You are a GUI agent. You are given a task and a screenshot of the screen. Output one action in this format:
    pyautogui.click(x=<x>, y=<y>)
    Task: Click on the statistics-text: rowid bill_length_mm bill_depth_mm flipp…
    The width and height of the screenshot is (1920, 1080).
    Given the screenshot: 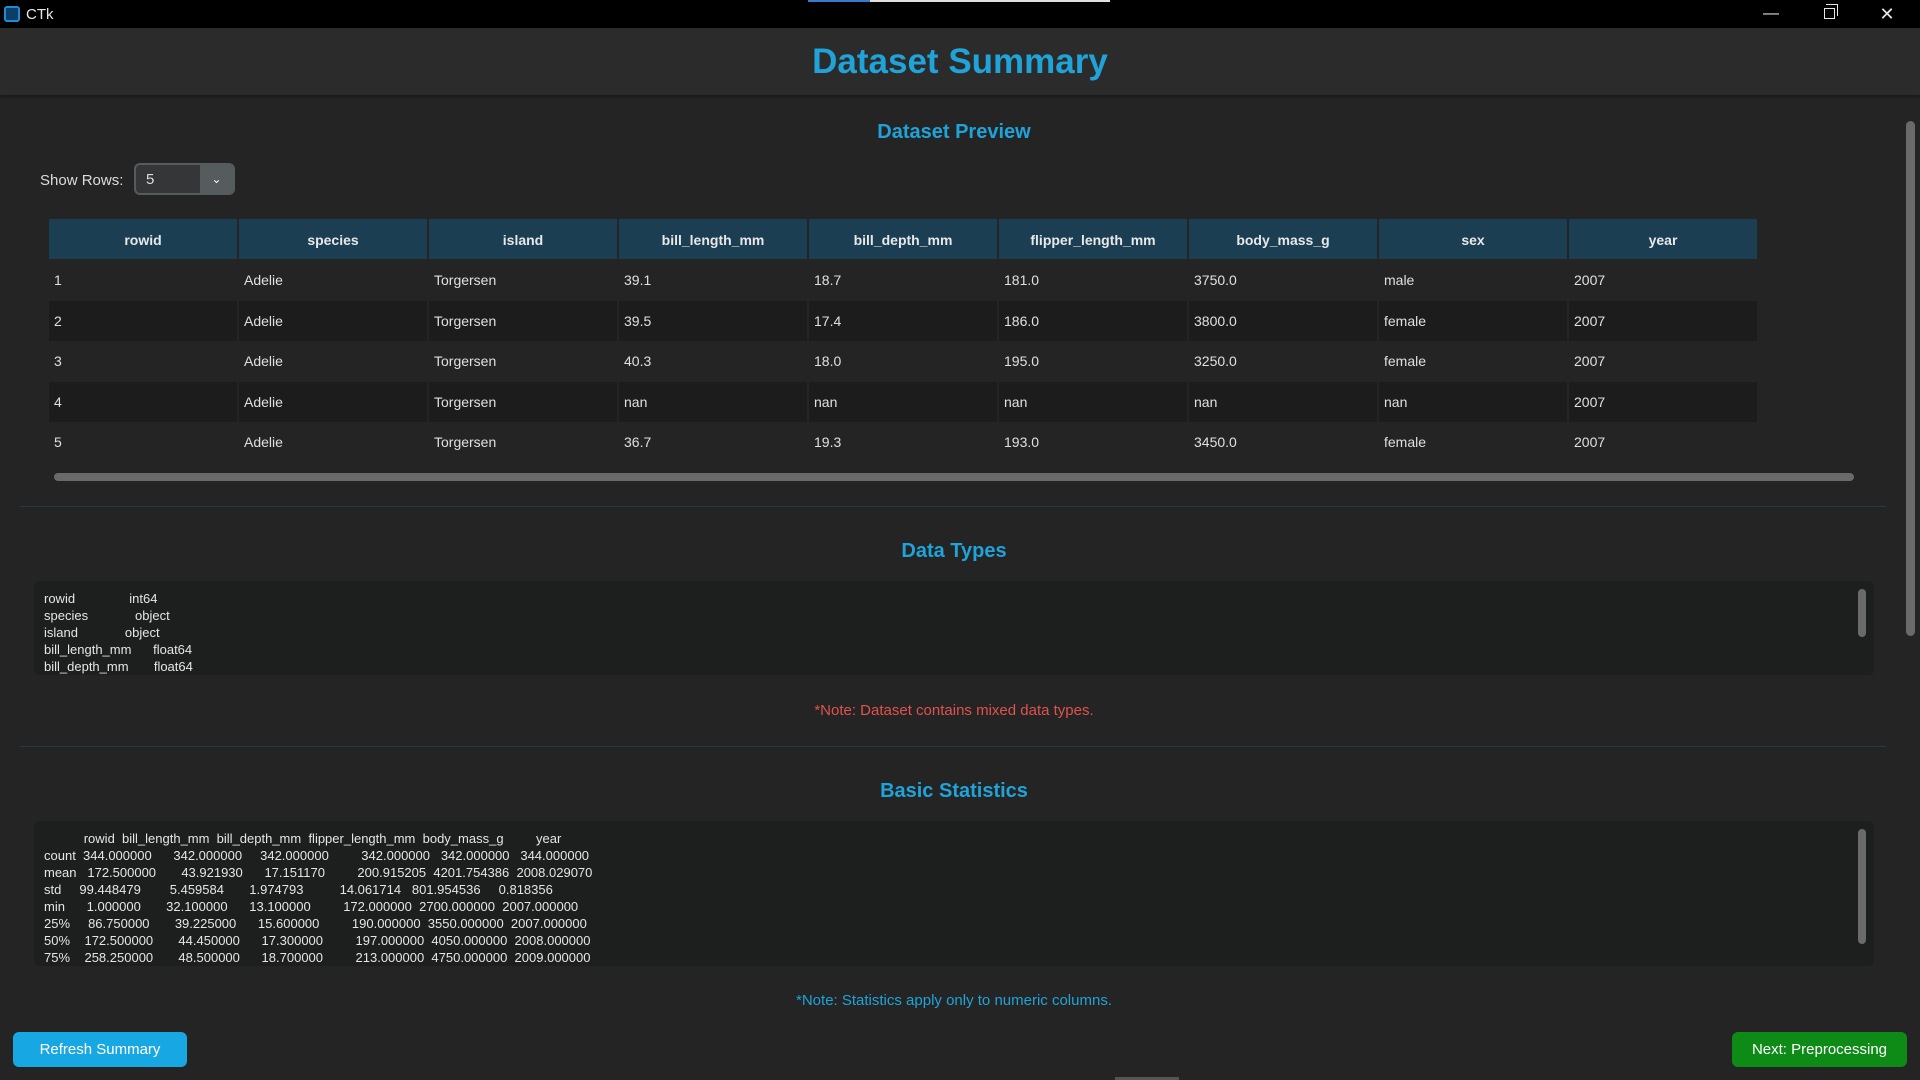 What is the action you would take?
    pyautogui.click(x=318, y=898)
    